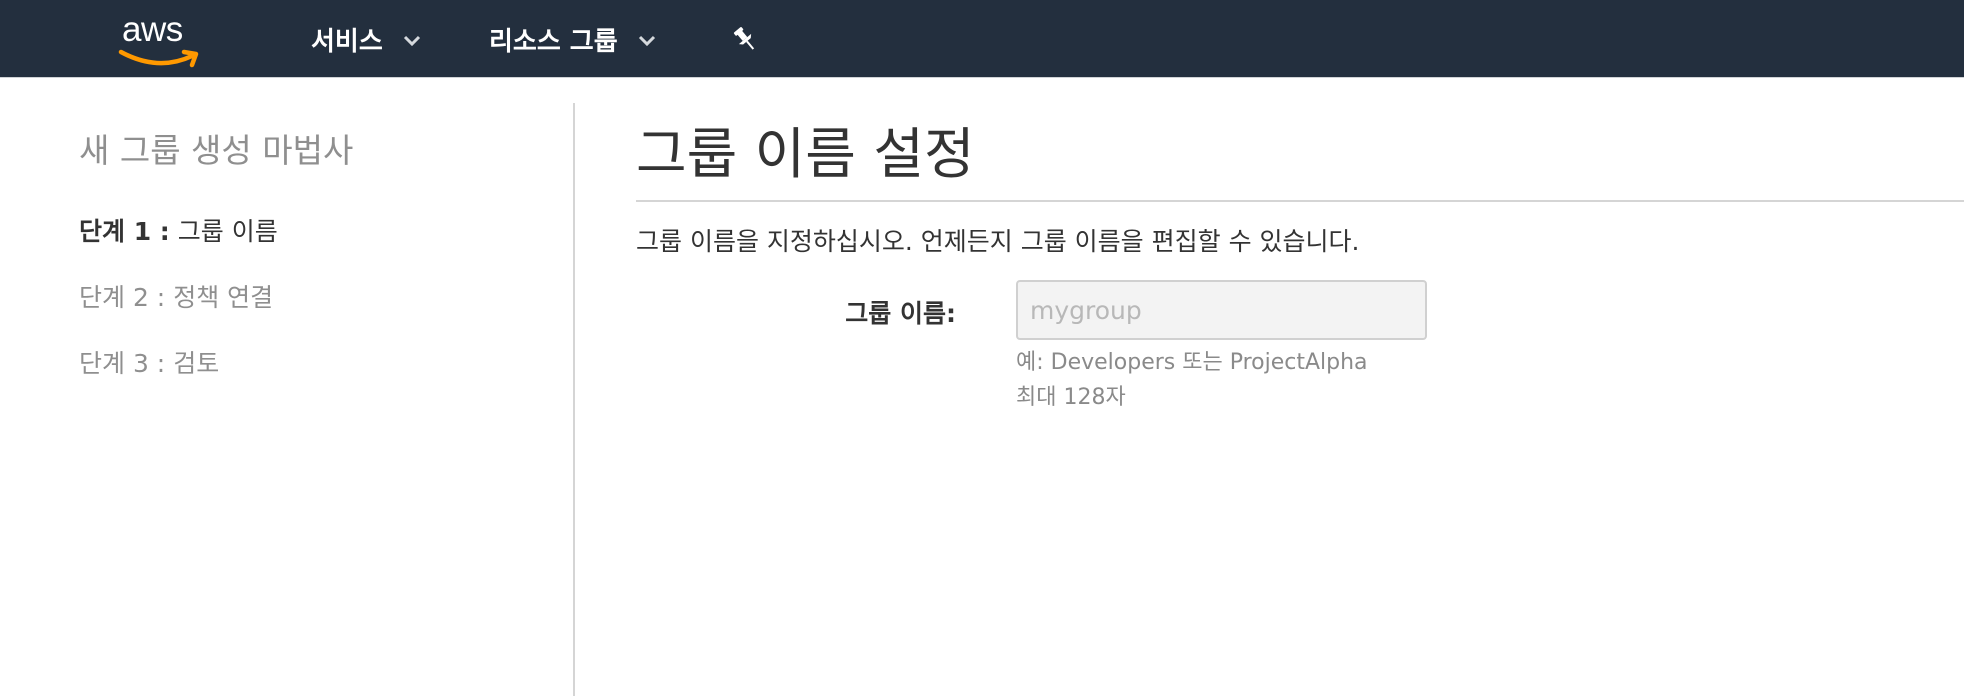 The width and height of the screenshot is (1964, 696). Describe the element at coordinates (998, 241) in the screenshot. I see `page-description: 그룹 이름을 지정하십시오. 언제든지 그룹 이름을 편집할 수 있습니다.` at that location.